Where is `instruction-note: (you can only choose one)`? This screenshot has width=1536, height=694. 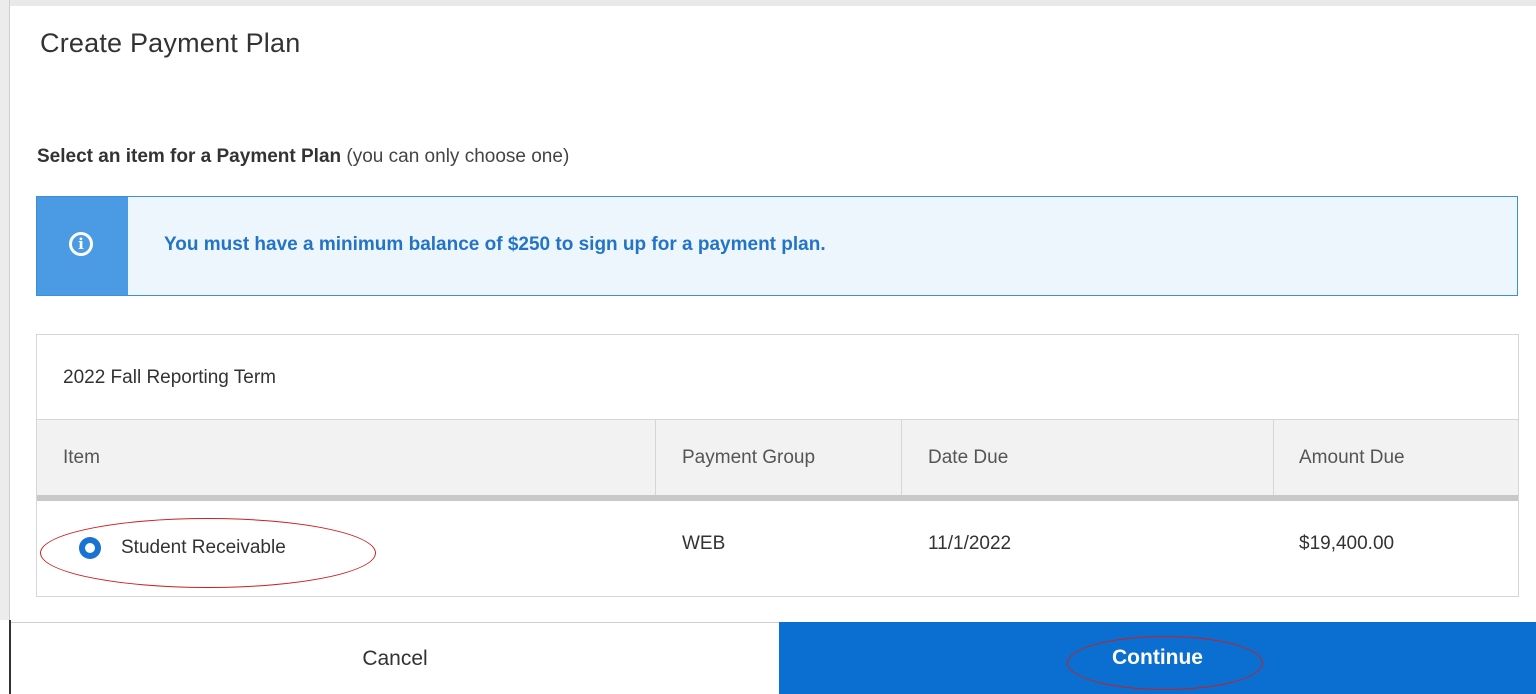 instruction-note: (you can only choose one) is located at coordinates (458, 156).